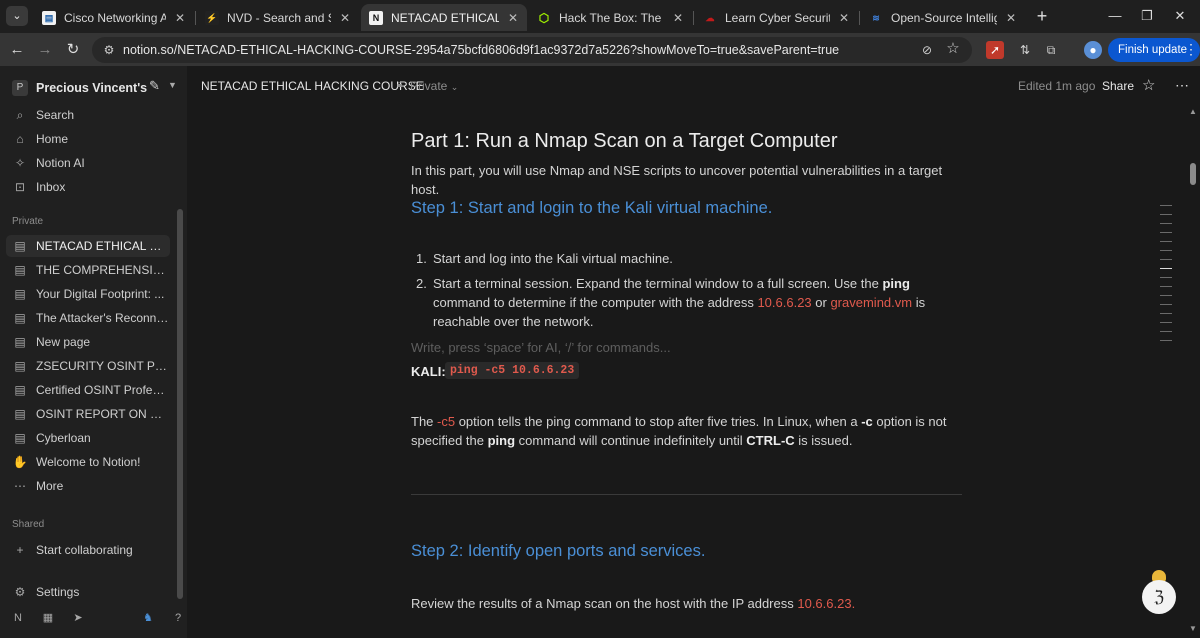 The width and height of the screenshot is (1200, 638). What do you see at coordinates (1115, 16) in the screenshot?
I see `minimize-icon: —` at bounding box center [1115, 16].